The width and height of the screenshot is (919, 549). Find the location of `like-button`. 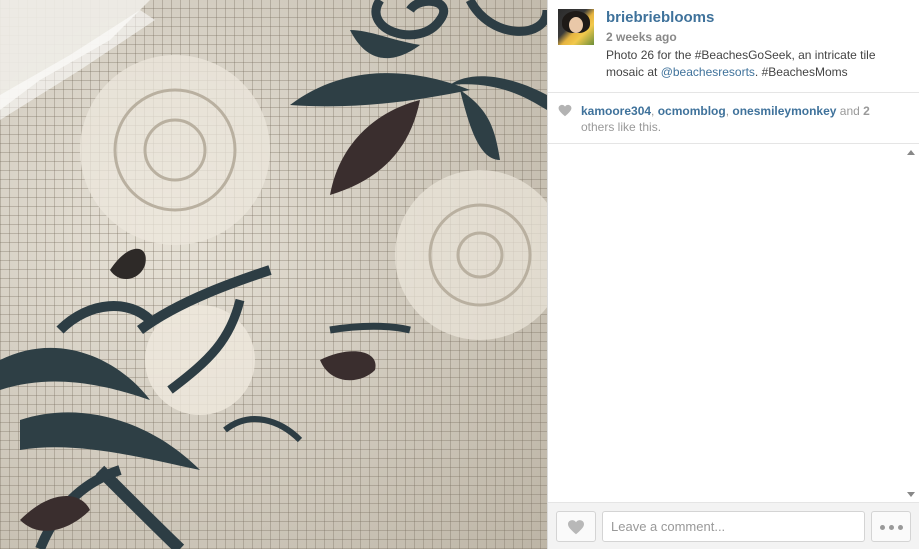

like-button is located at coordinates (576, 526).